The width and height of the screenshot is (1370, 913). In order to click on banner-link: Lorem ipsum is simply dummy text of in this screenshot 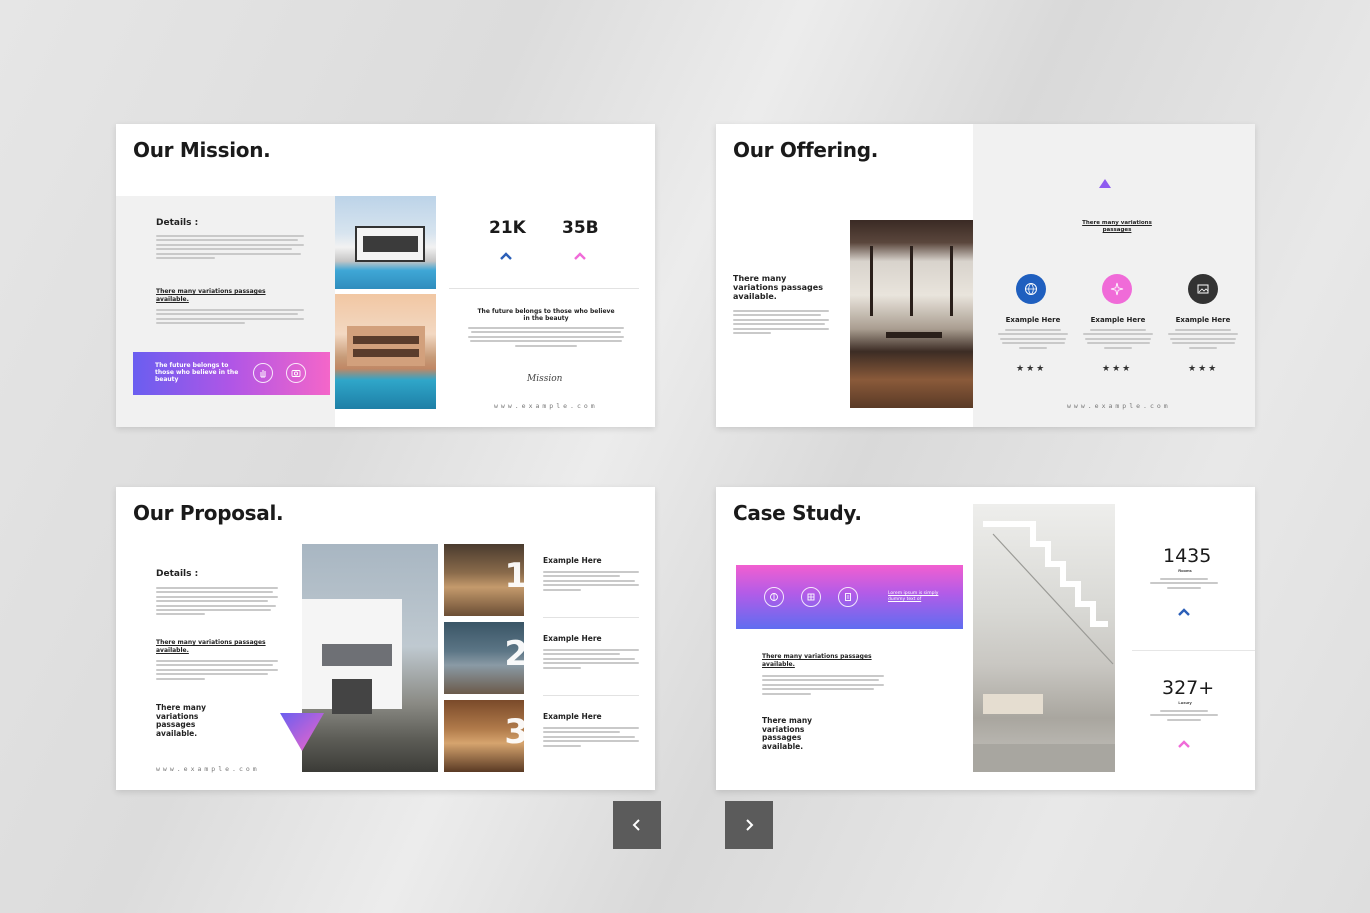, I will do `click(916, 597)`.